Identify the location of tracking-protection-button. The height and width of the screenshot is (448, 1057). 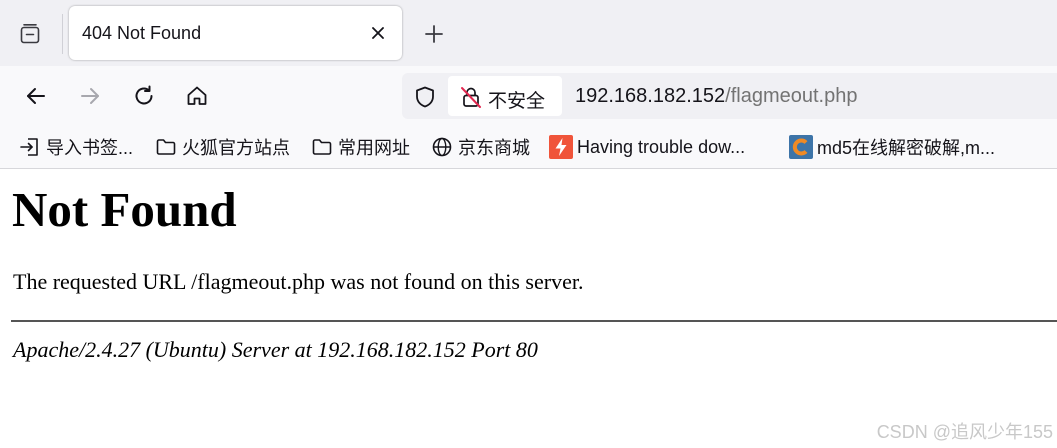
(425, 97).